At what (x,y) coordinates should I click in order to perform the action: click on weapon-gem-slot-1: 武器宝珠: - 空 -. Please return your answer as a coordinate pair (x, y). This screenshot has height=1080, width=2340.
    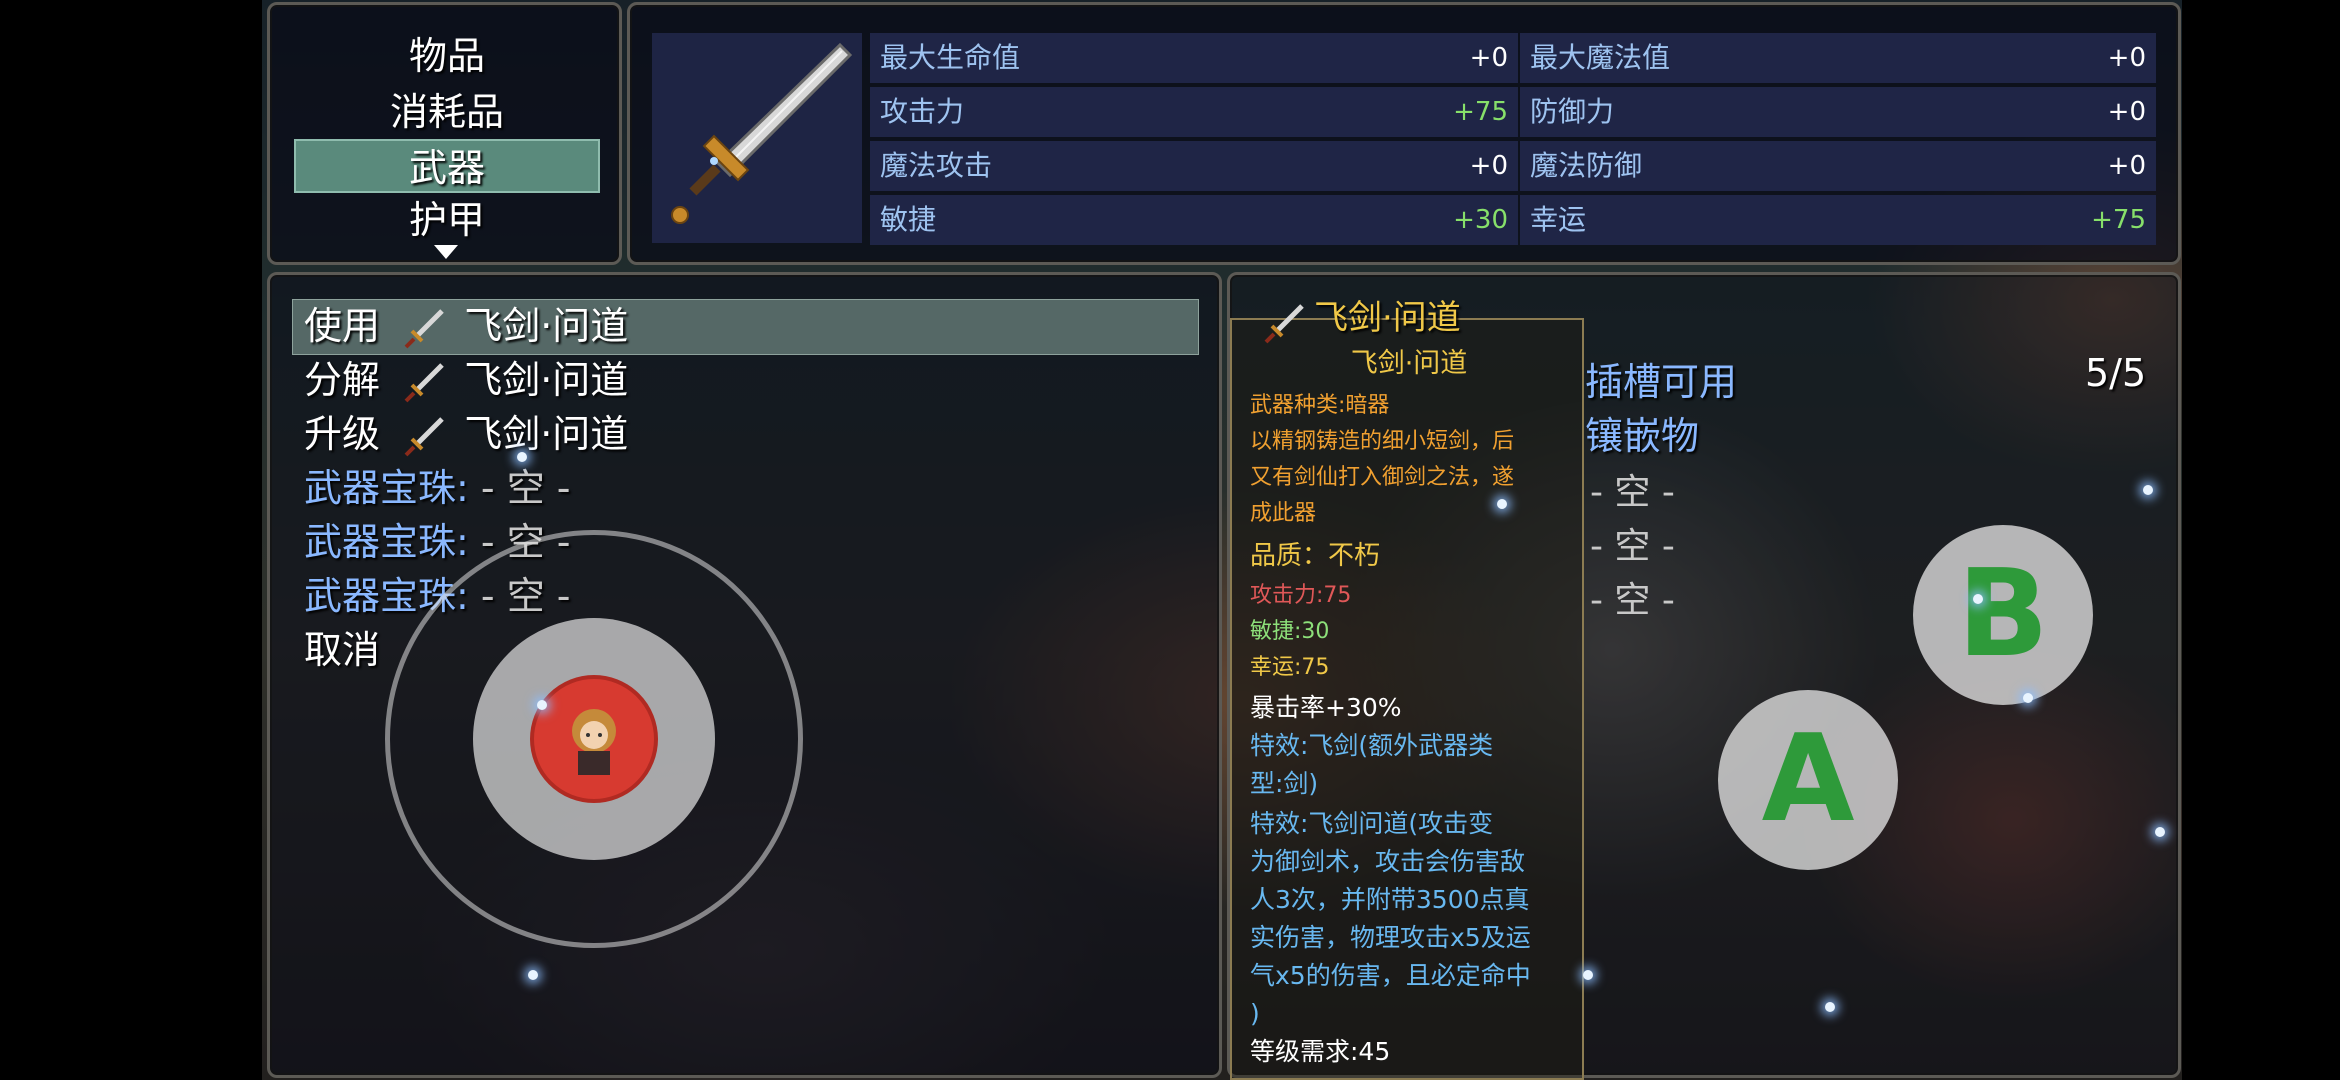
    Looking at the image, I should click on (437, 488).